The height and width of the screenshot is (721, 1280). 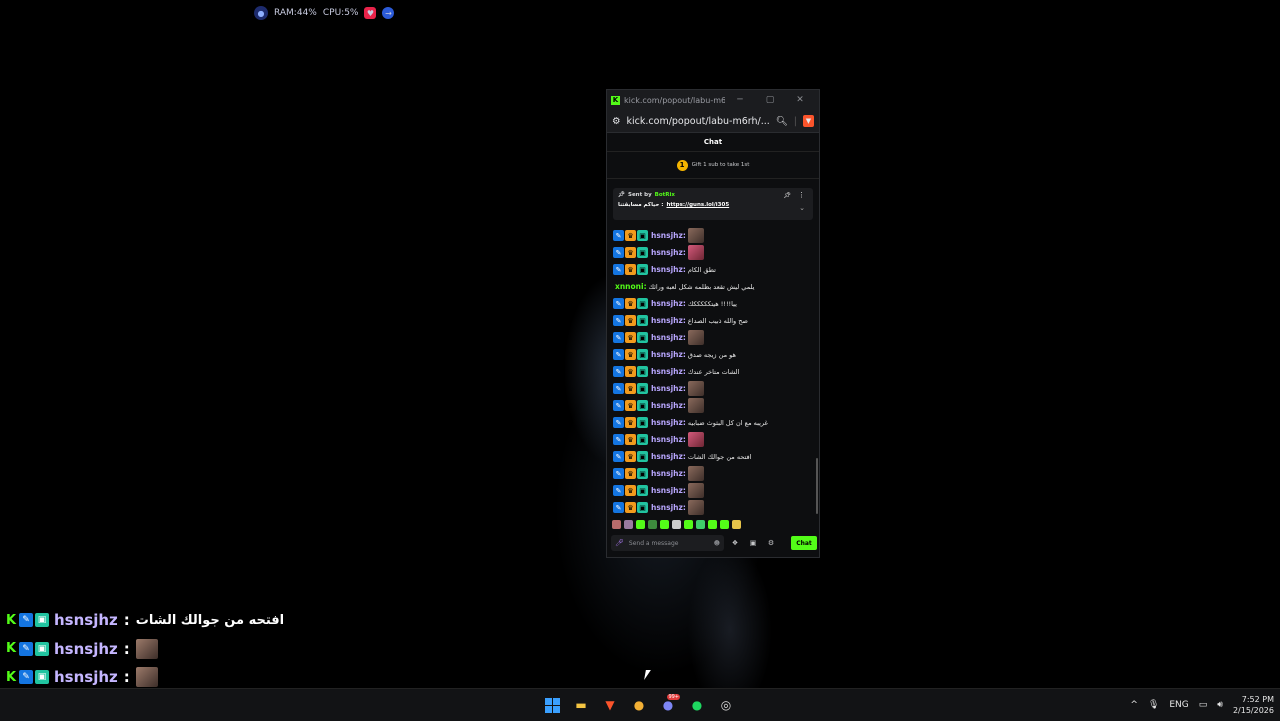 What do you see at coordinates (714, 456) in the screenshot?
I see `chat-message: ✎ ♛ ▣ hsnsjhz: افتحه من جوالك الشات` at bounding box center [714, 456].